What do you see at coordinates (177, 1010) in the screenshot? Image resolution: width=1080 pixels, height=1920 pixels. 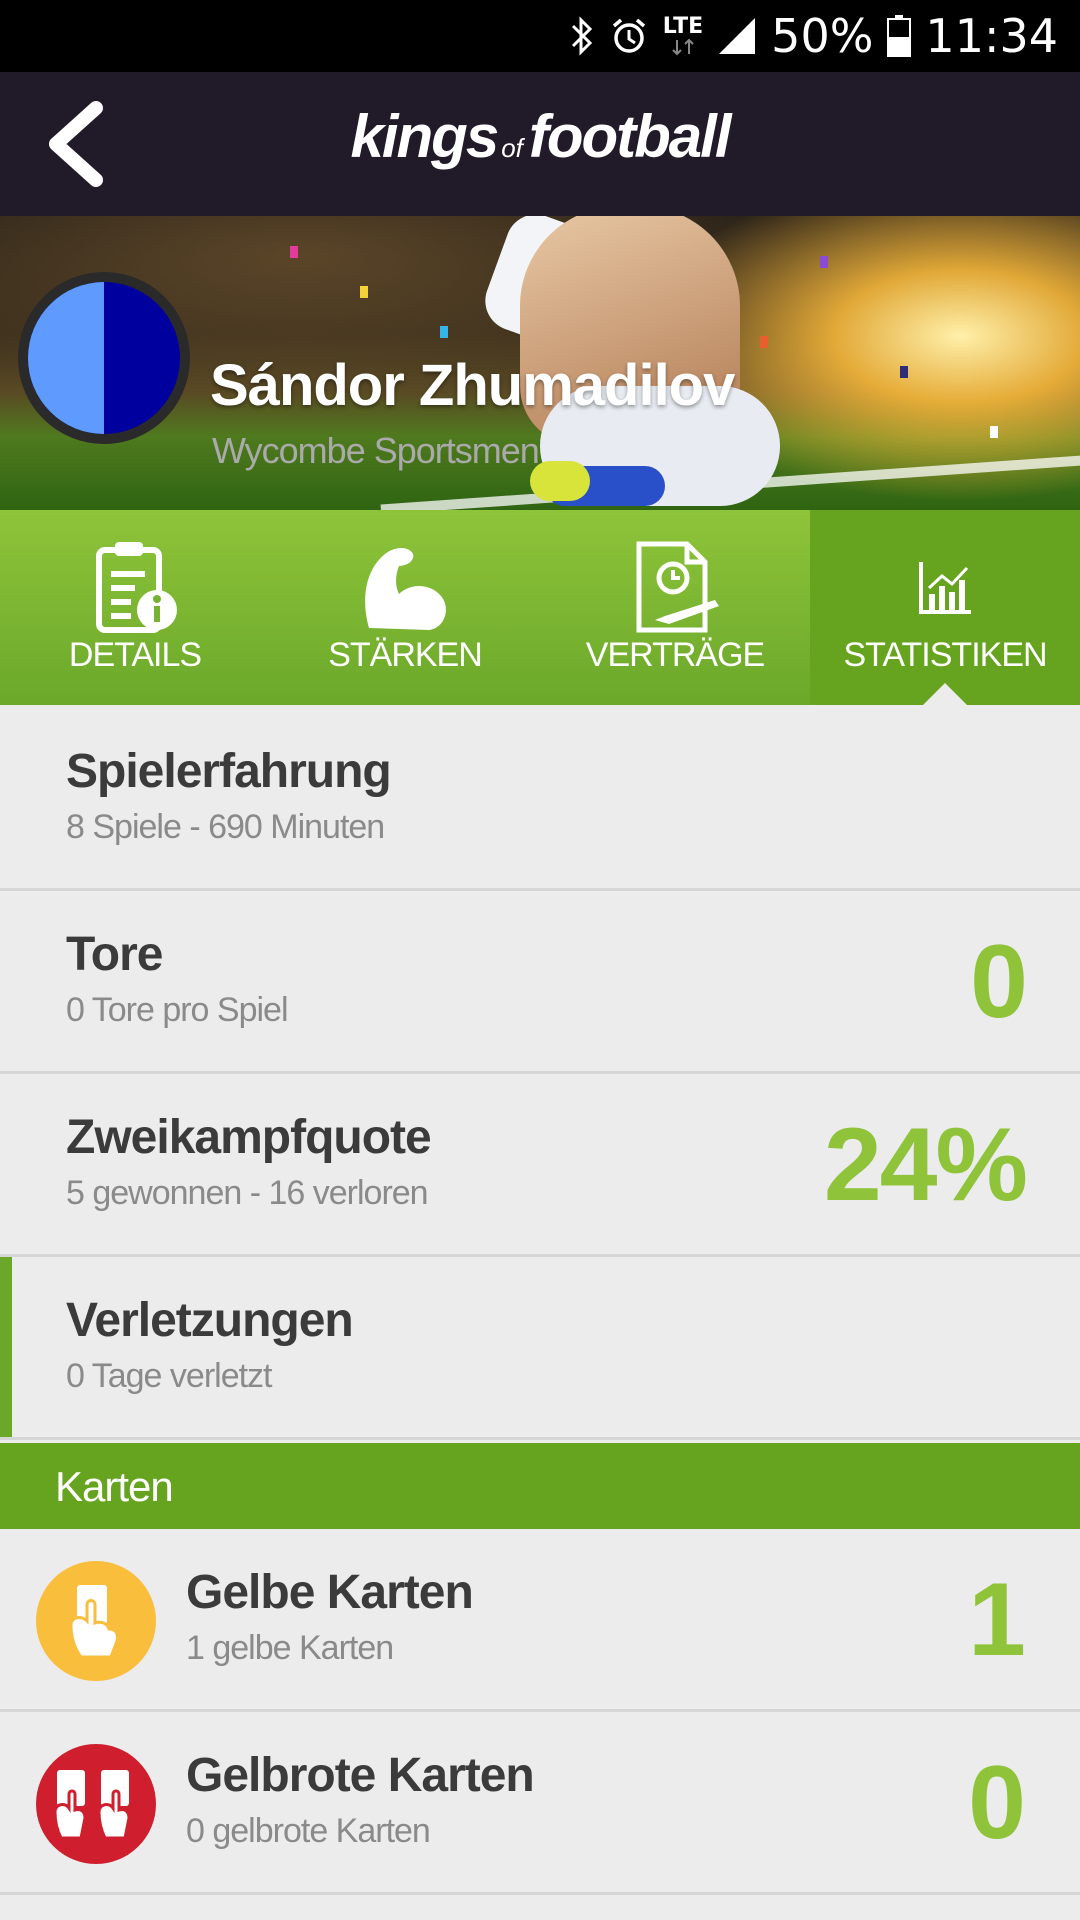 I see `stat-subtitle: 0 Tore pro Spiel` at bounding box center [177, 1010].